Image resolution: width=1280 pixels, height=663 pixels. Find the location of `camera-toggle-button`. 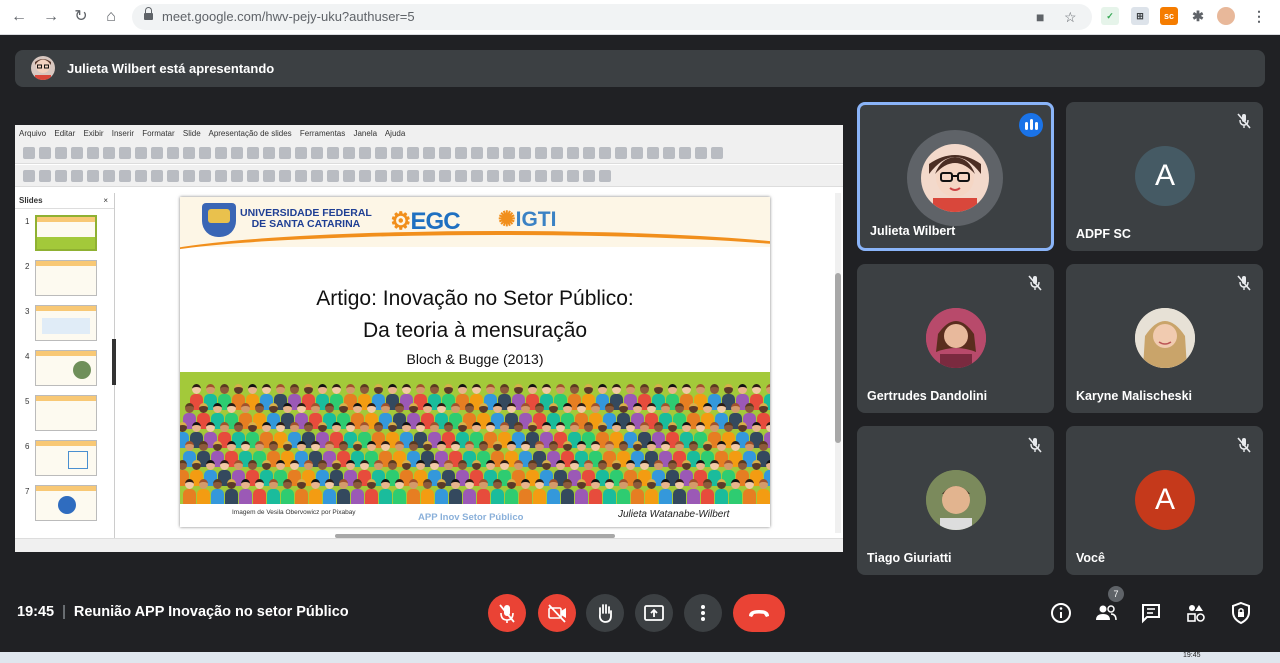

camera-toggle-button is located at coordinates (557, 613).